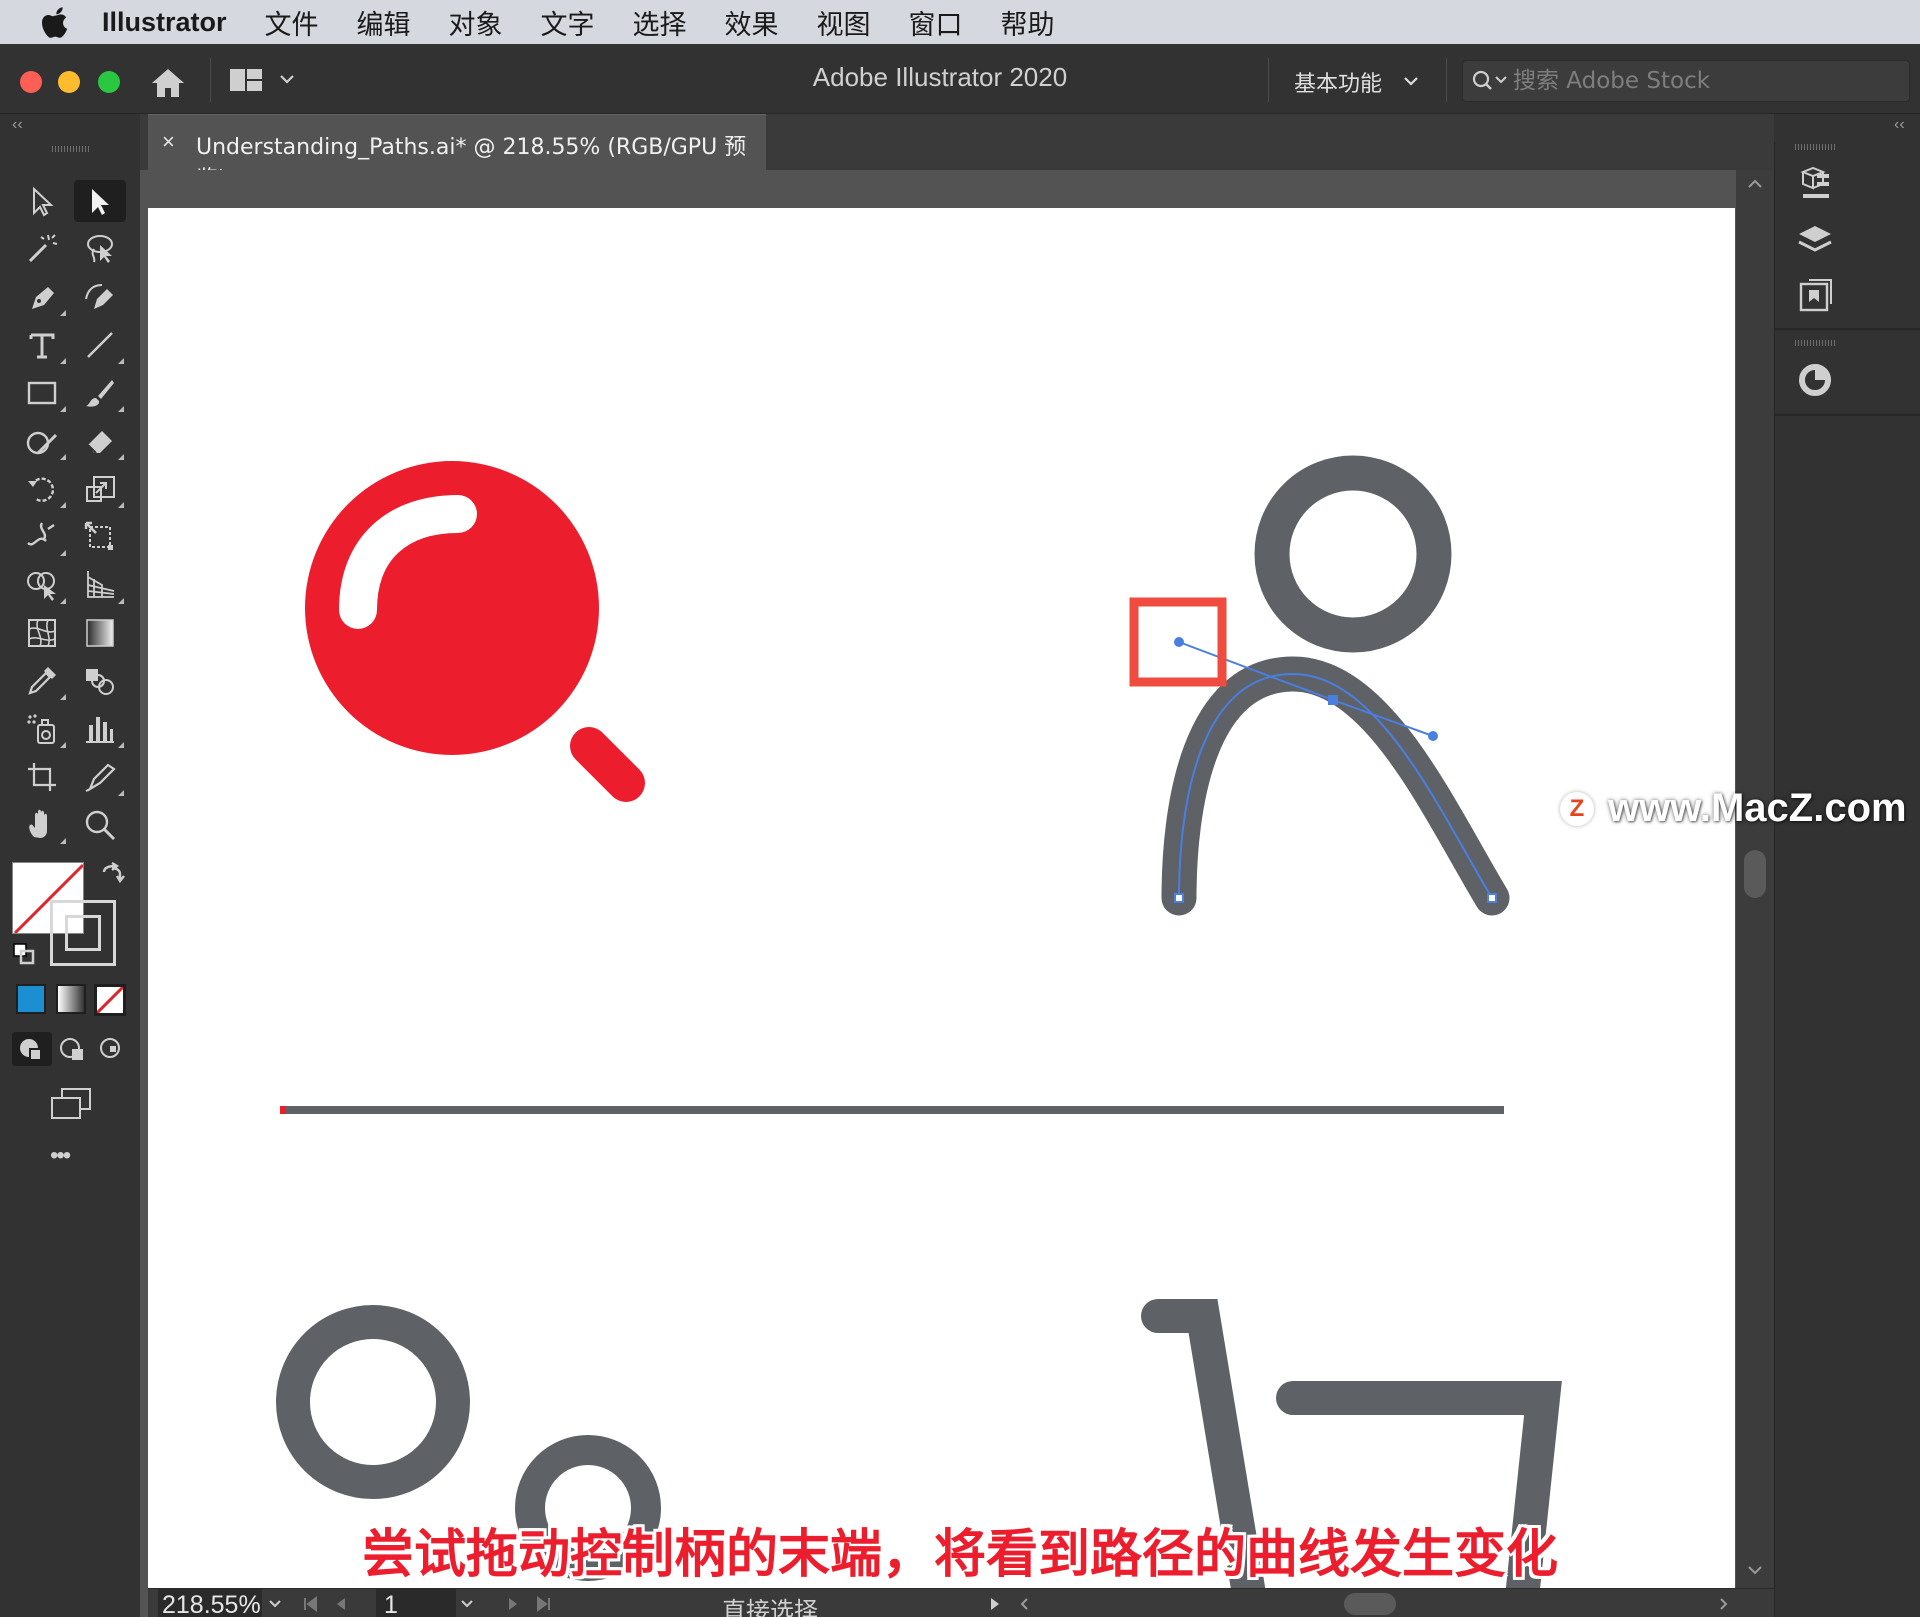 This screenshot has height=1617, width=1920. I want to click on mesh-icon, so click(42, 633).